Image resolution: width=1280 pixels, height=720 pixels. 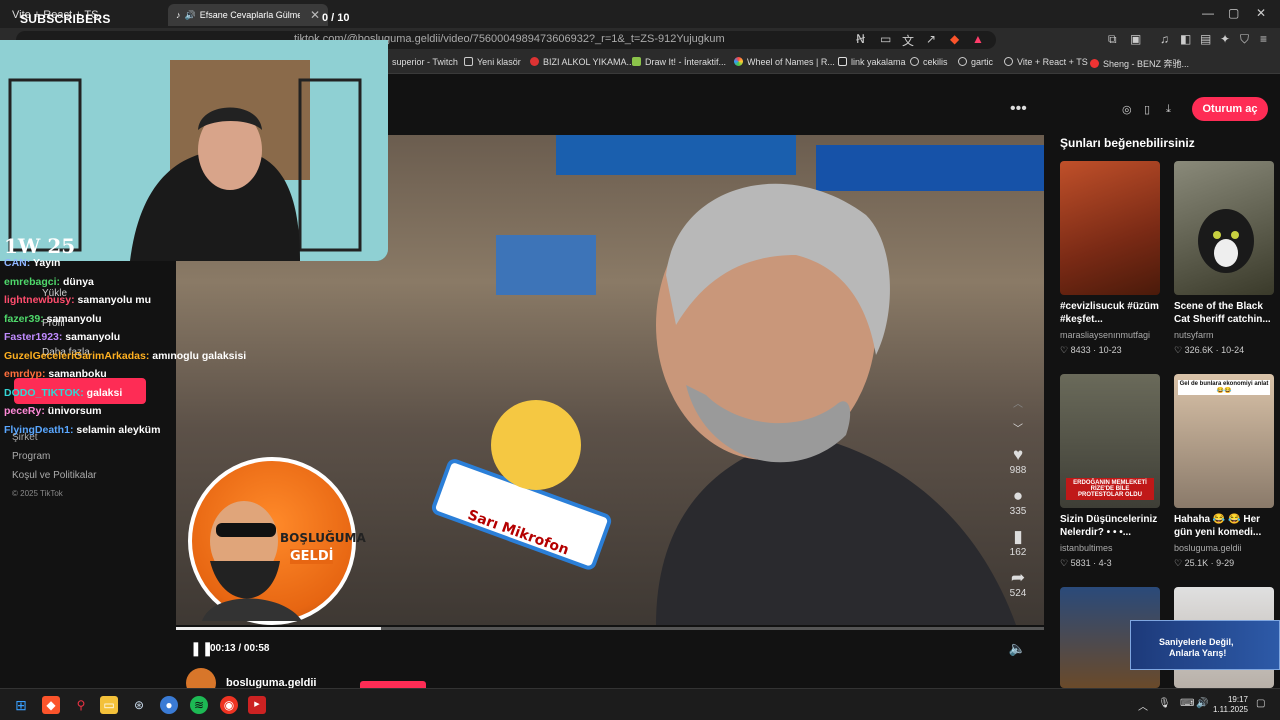 What do you see at coordinates (1187, 703) in the screenshot?
I see `network-icon: ⌨` at bounding box center [1187, 703].